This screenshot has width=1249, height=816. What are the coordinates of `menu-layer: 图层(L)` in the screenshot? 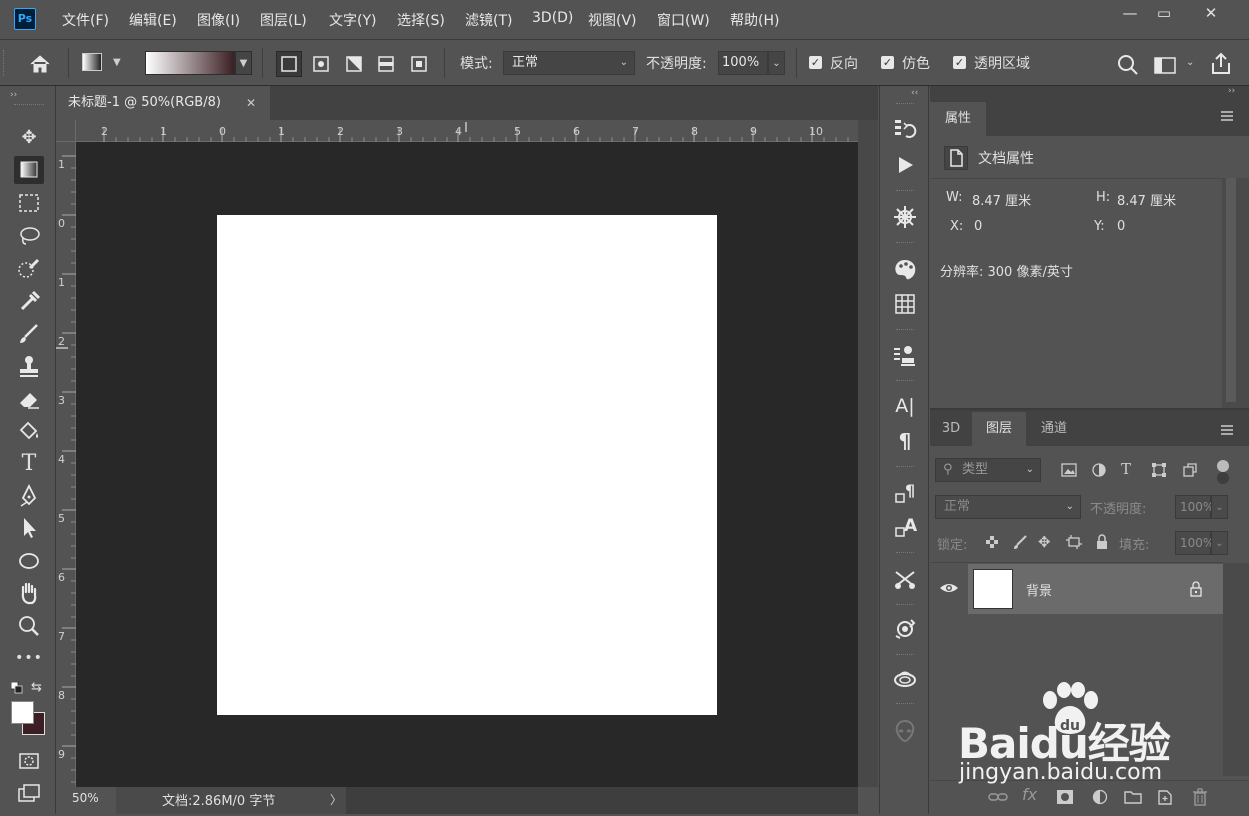 It's located at (283, 20).